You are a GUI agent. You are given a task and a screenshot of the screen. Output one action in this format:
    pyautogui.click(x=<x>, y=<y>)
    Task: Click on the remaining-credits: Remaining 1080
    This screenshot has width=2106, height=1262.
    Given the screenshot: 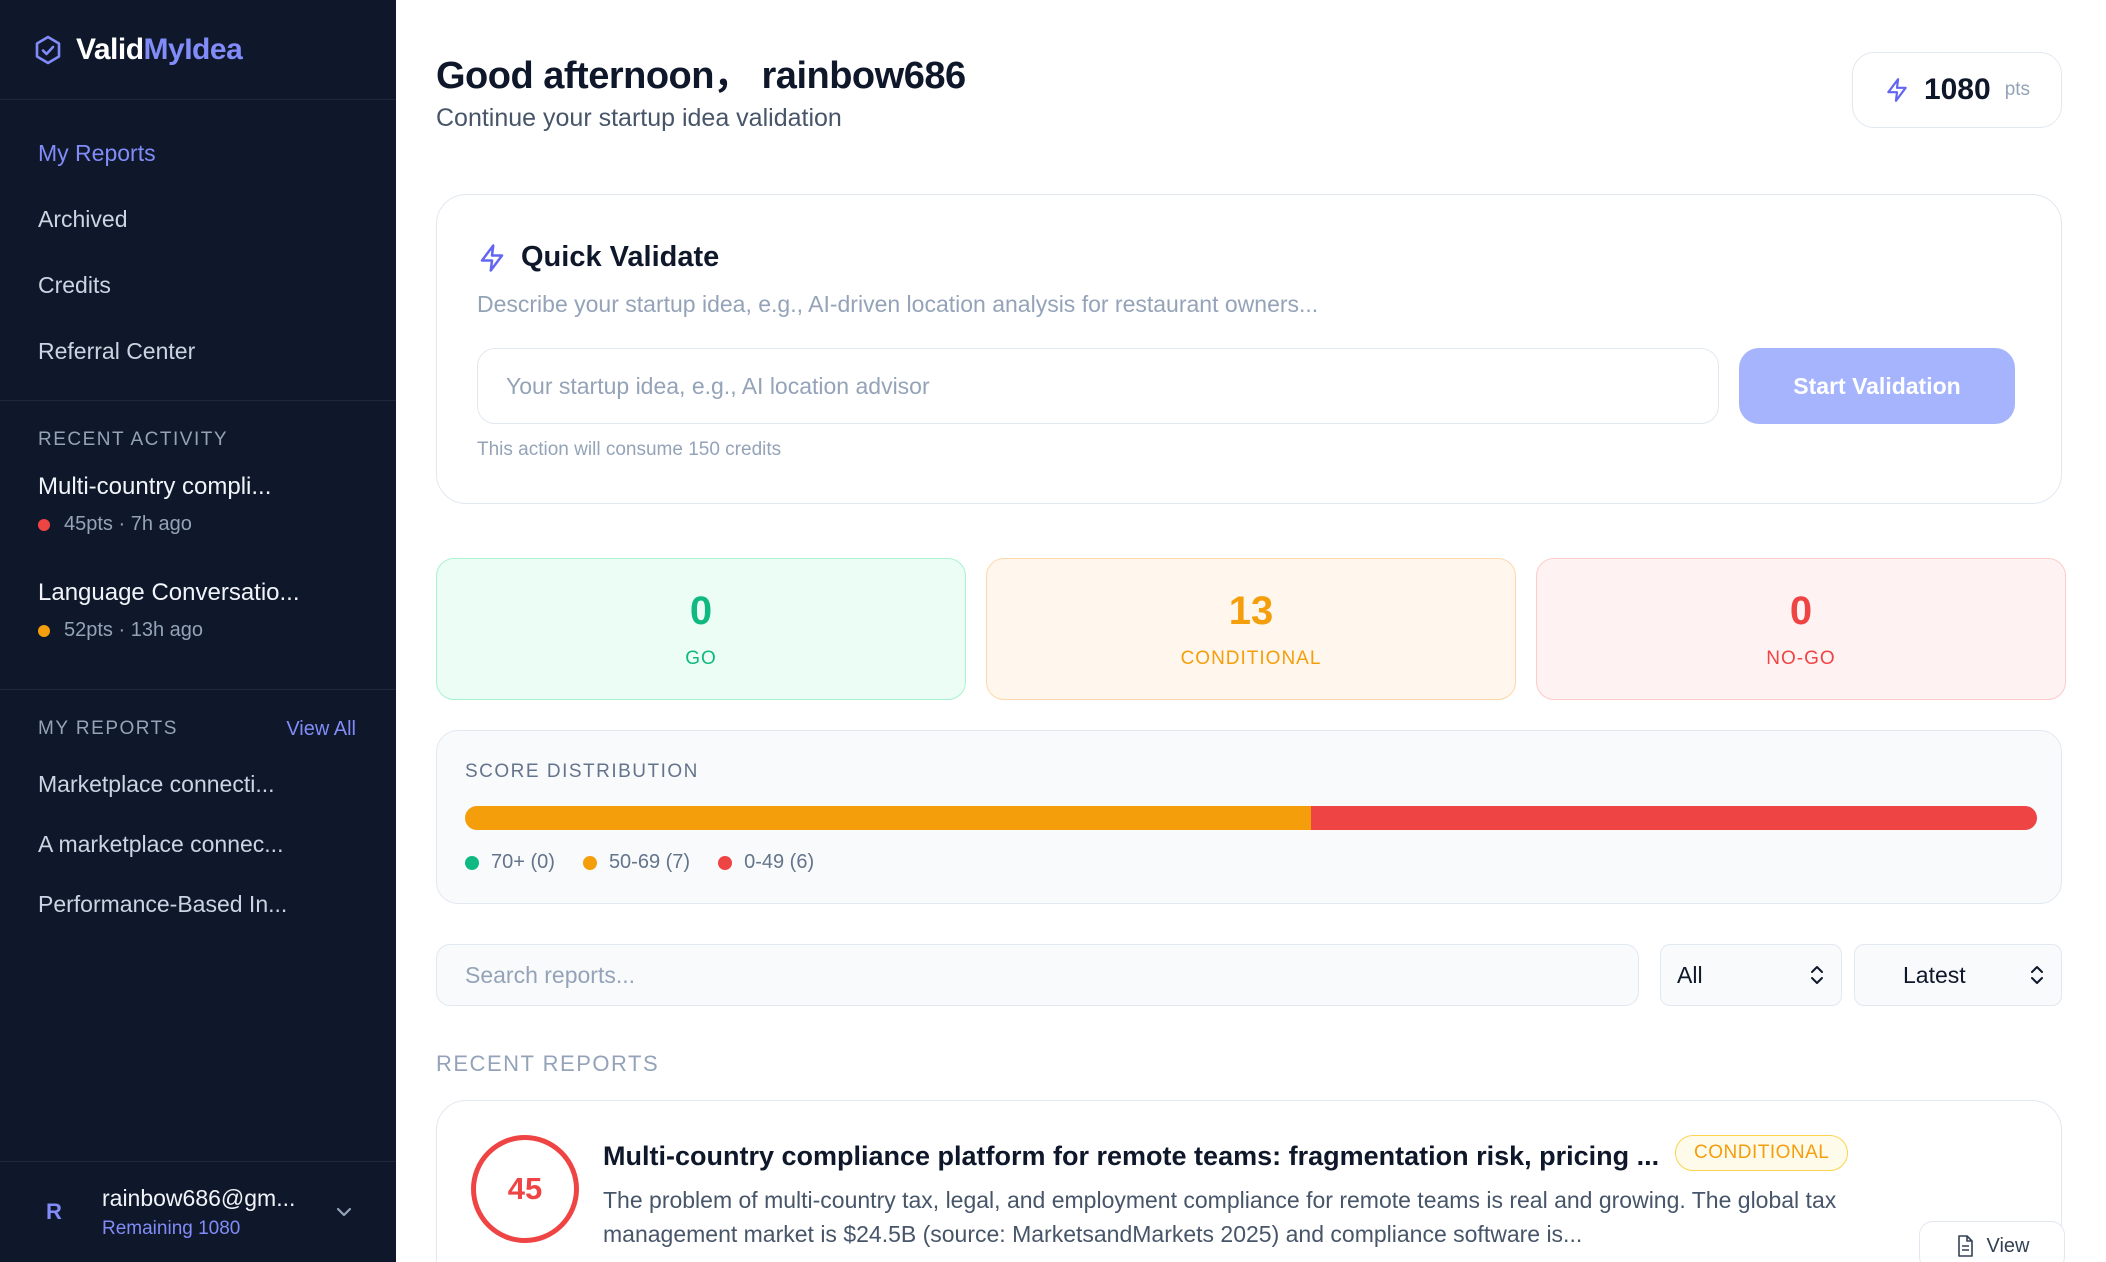 What is the action you would take?
    pyautogui.click(x=171, y=1228)
    